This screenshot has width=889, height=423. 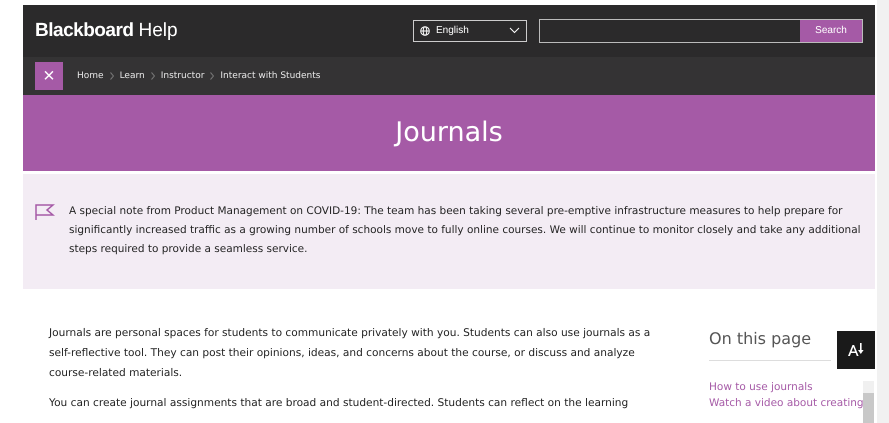 I want to click on sidebar-link: How to use journals, so click(x=792, y=386).